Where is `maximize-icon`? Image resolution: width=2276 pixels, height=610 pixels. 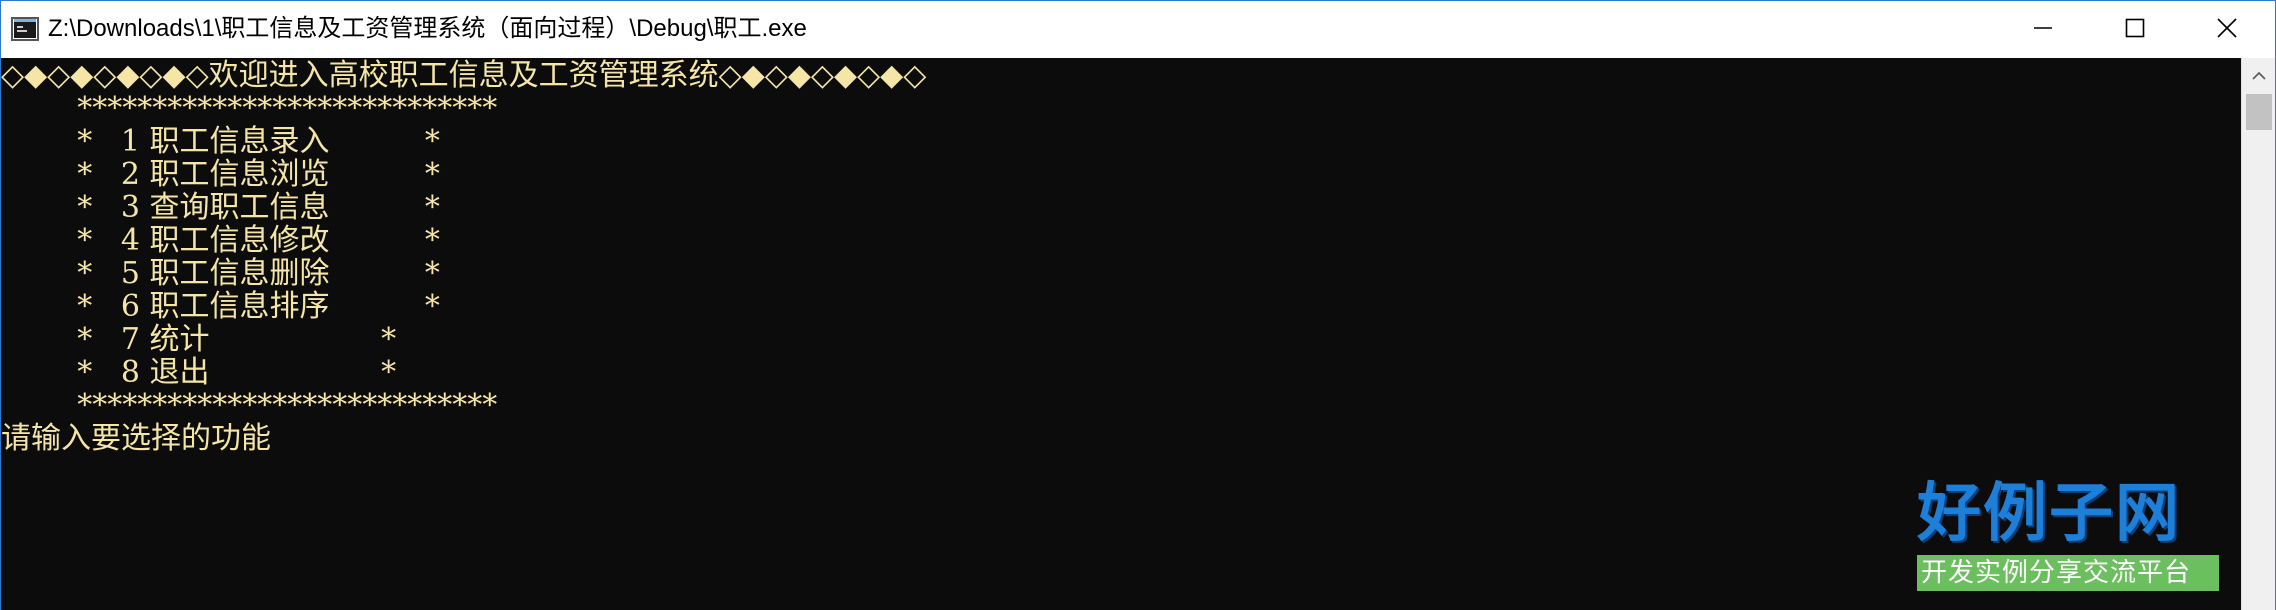 maximize-icon is located at coordinates (2135, 30).